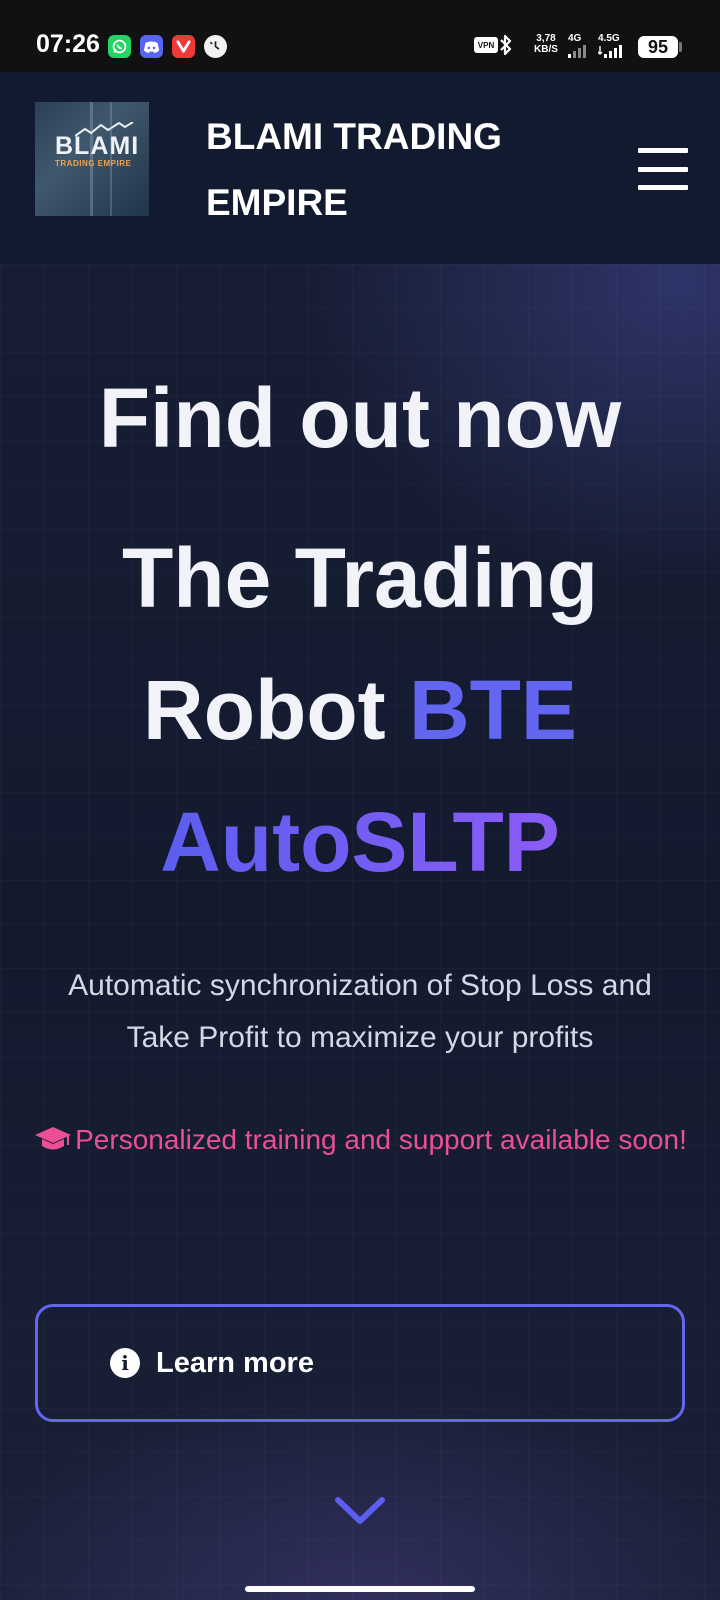 This screenshot has width=720, height=1600. I want to click on vpn-badge: VPN, so click(486, 45).